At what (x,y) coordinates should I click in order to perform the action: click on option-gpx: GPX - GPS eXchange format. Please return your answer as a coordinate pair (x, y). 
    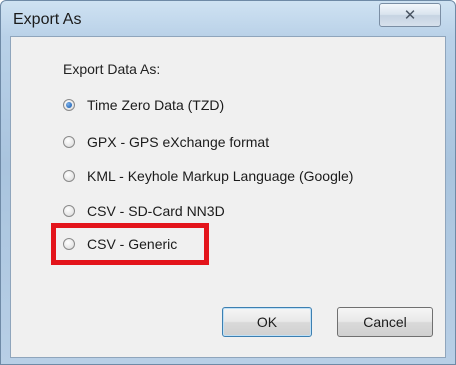
    Looking at the image, I should click on (166, 142).